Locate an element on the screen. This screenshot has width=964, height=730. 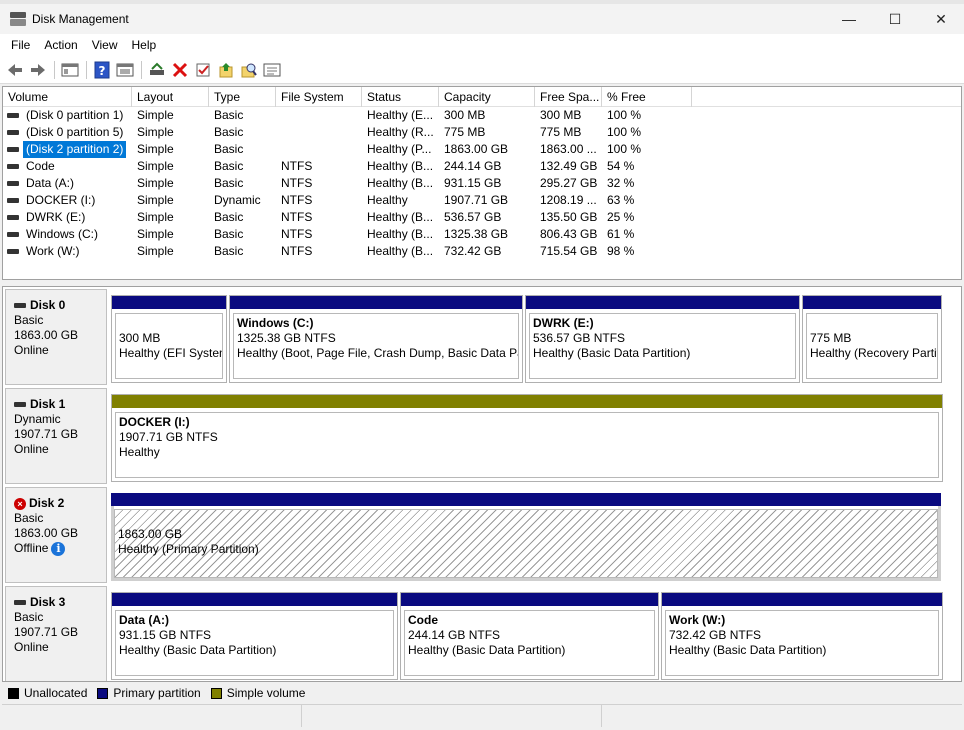
partition-status: Healthy (Primary Partition) is located at coordinates (188, 549).